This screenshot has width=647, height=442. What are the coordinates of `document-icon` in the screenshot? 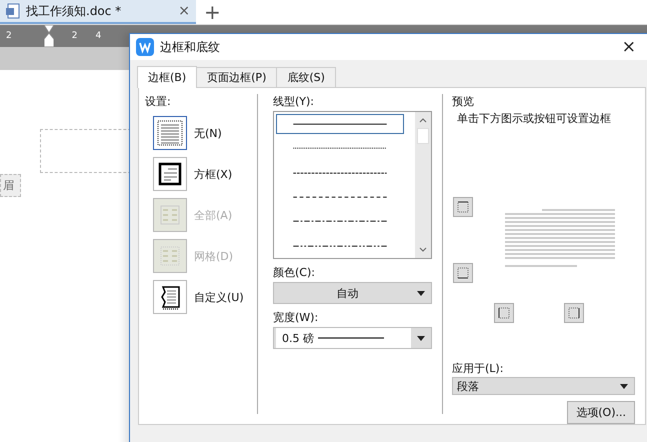 It's located at (13, 11).